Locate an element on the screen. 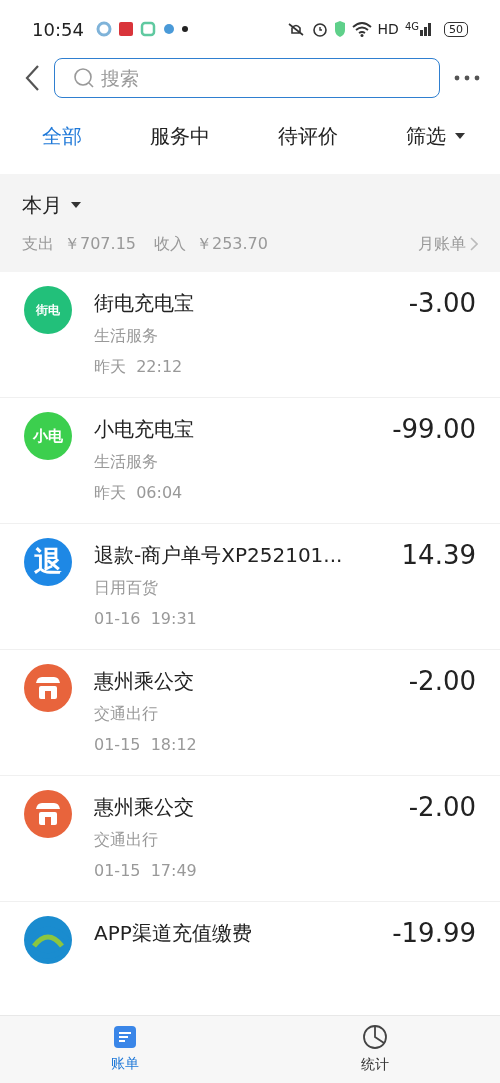  cell-label: 4G is located at coordinates (411, 27).